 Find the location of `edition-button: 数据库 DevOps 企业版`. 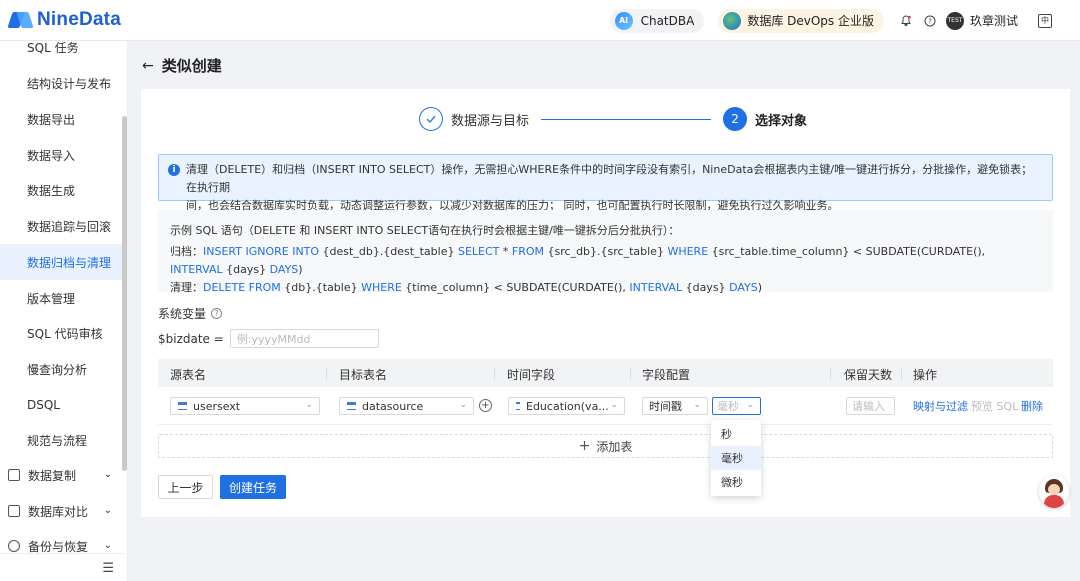

edition-button: 数据库 DevOps 企业版 is located at coordinates (801, 20).